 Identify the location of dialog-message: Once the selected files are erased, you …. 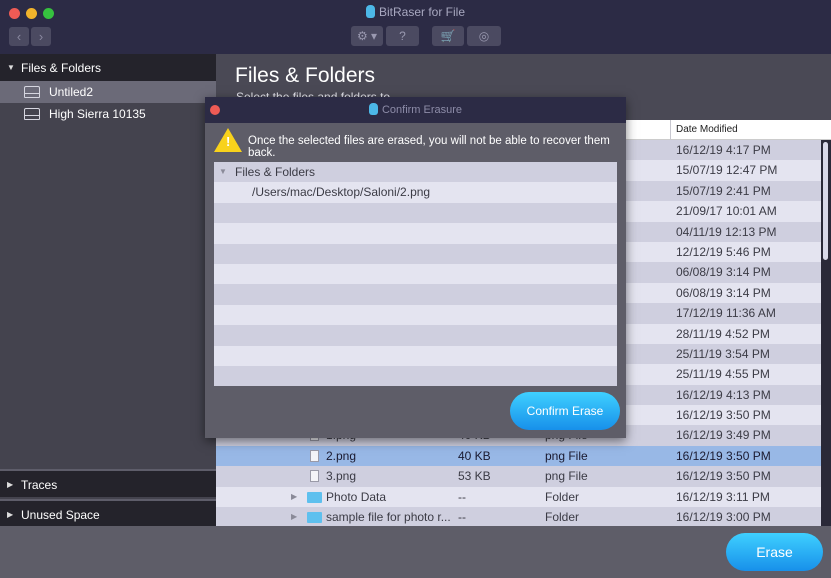
(429, 147).